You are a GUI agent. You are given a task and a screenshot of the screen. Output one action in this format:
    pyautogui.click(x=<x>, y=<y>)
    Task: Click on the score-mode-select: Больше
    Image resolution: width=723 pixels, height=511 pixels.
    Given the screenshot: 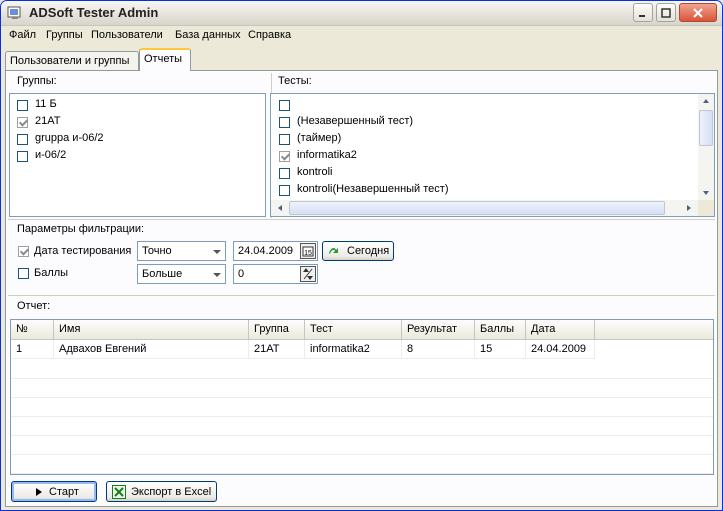 What is the action you would take?
    pyautogui.click(x=181, y=274)
    